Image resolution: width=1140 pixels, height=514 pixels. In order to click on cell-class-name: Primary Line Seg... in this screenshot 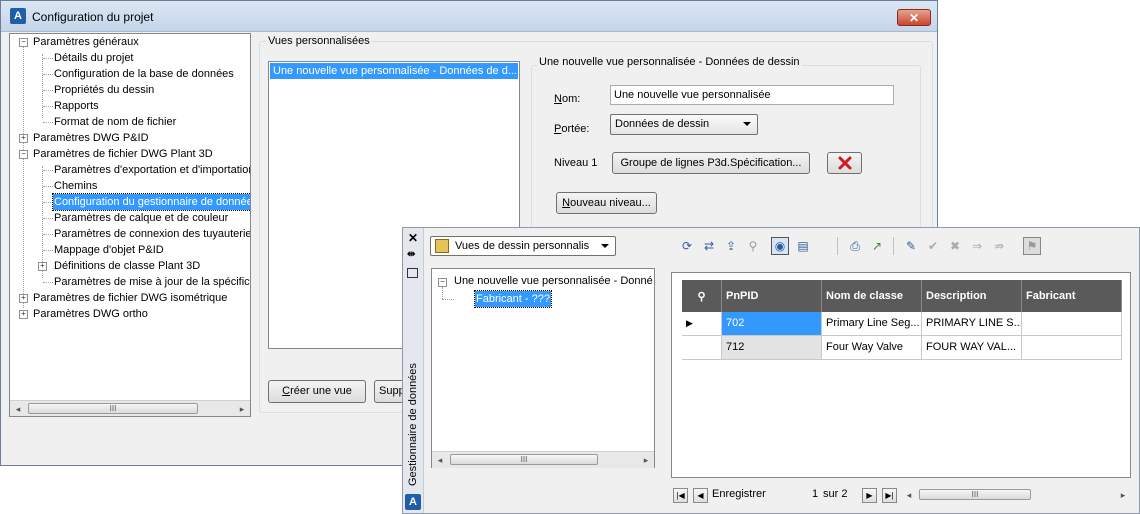, I will do `click(872, 324)`.